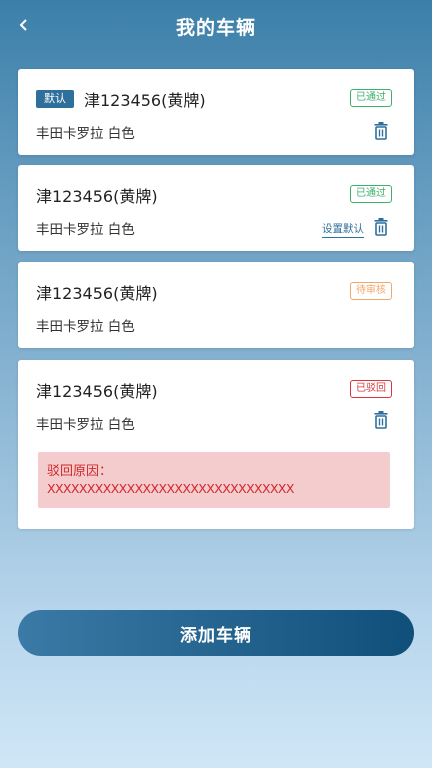 The image size is (432, 768). I want to click on reject-reason-text: XXXXXXXXXXXXXXXXXXXXXXXXXXXXXXX, so click(170, 488).